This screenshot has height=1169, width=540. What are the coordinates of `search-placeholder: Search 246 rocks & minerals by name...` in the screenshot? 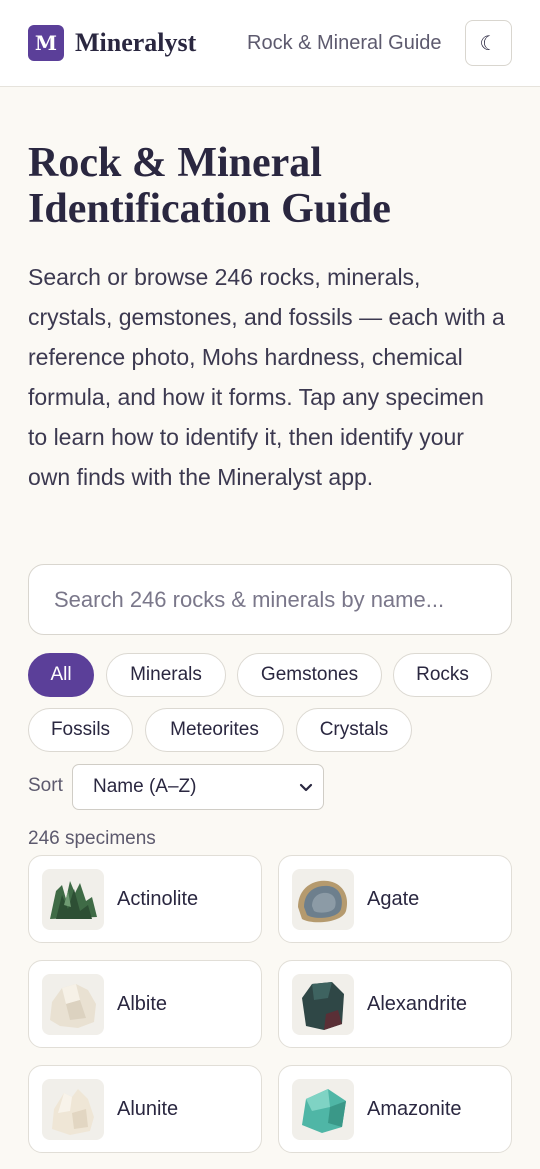 It's located at (249, 599).